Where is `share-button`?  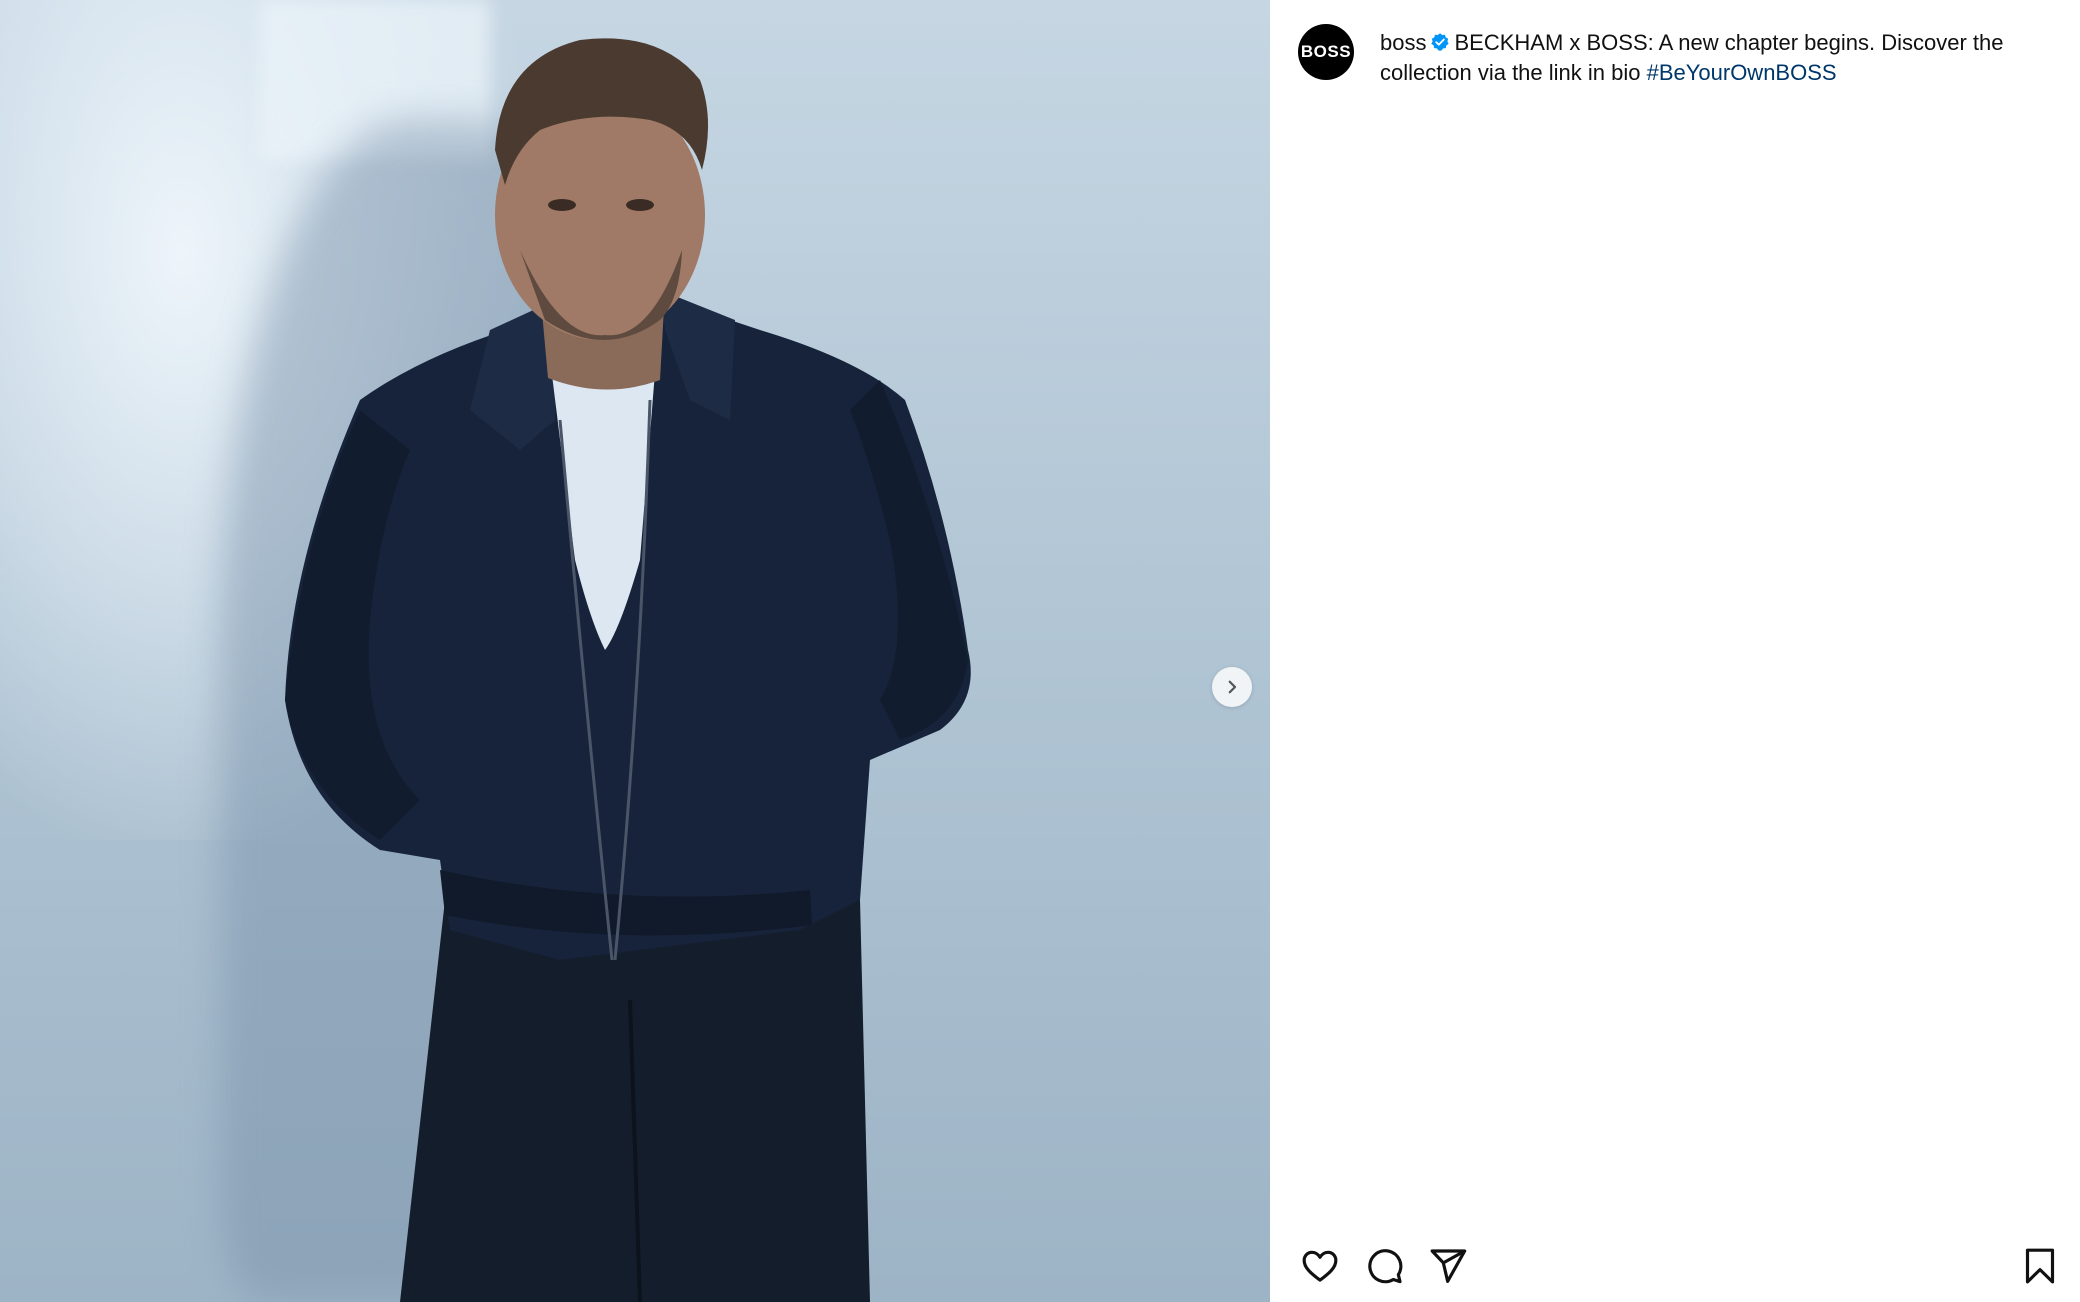 share-button is located at coordinates (1448, 1266).